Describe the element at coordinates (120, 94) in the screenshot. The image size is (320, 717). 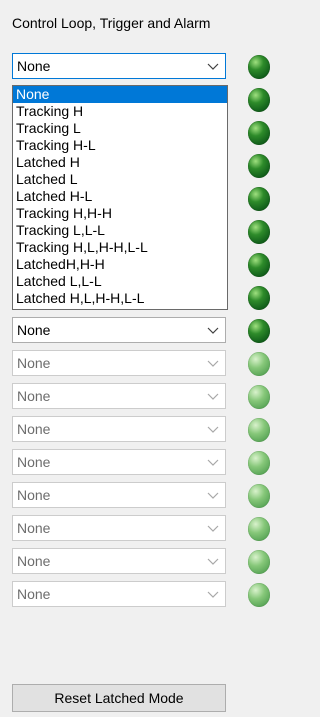
I see `dropdown-option: None` at that location.